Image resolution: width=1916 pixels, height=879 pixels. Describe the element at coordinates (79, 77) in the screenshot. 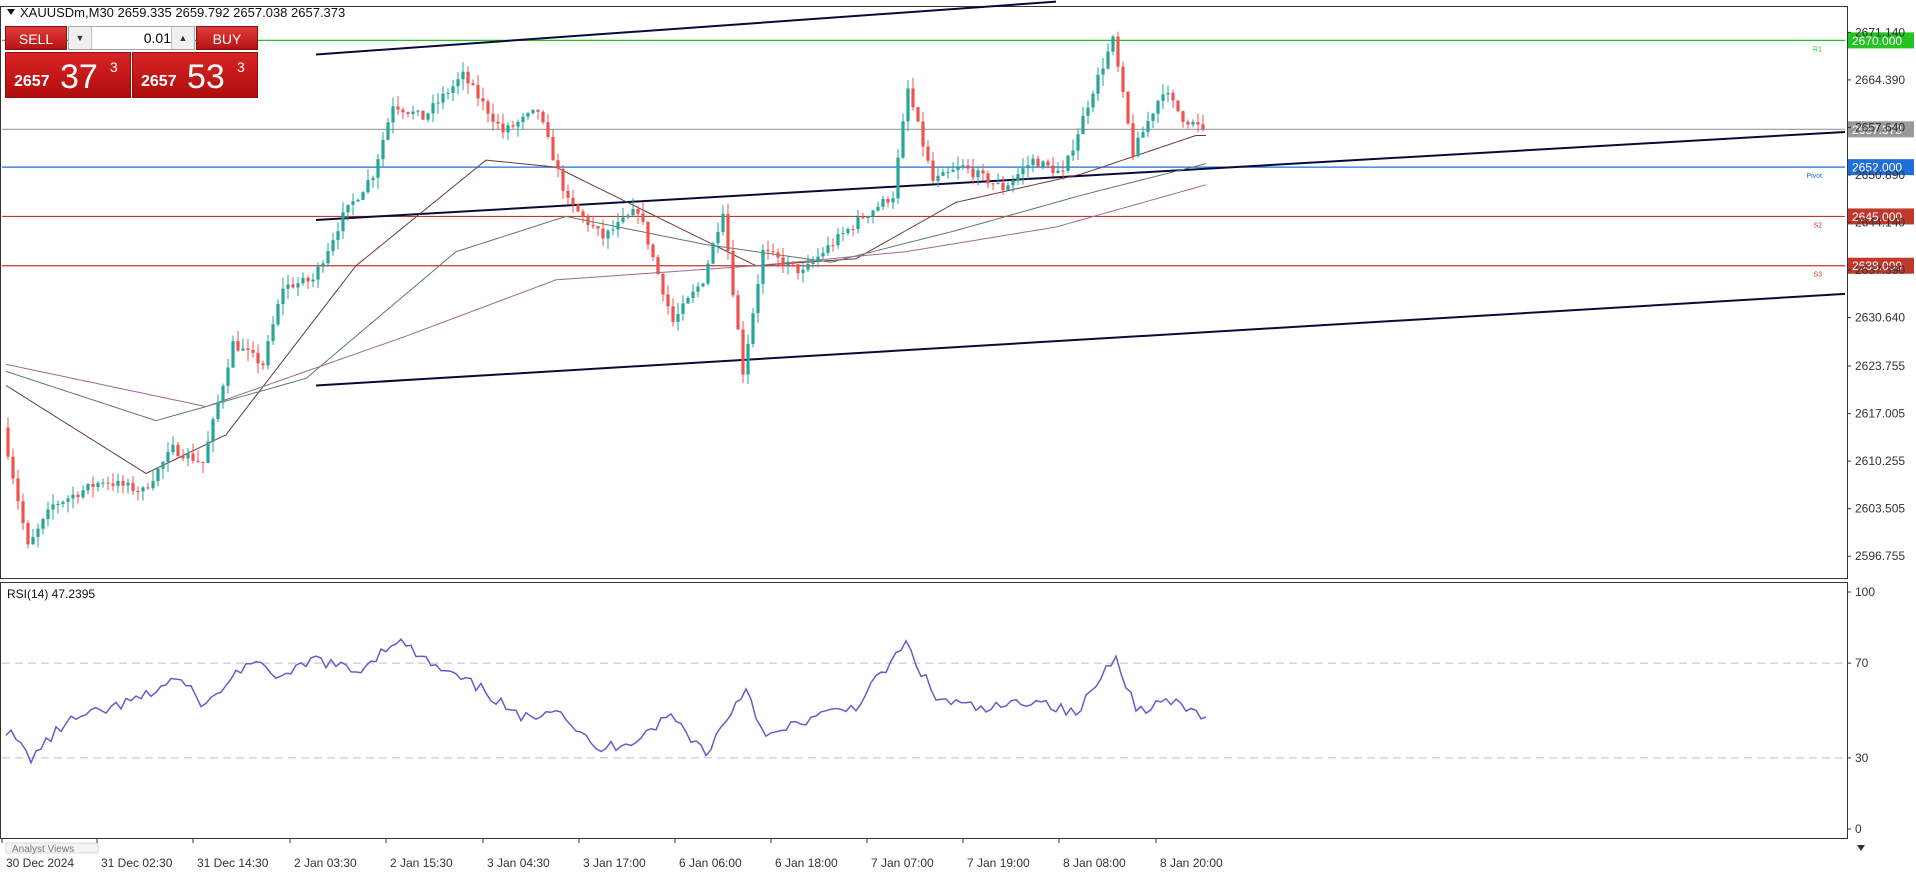

I see `sell-price-pips: 37` at that location.